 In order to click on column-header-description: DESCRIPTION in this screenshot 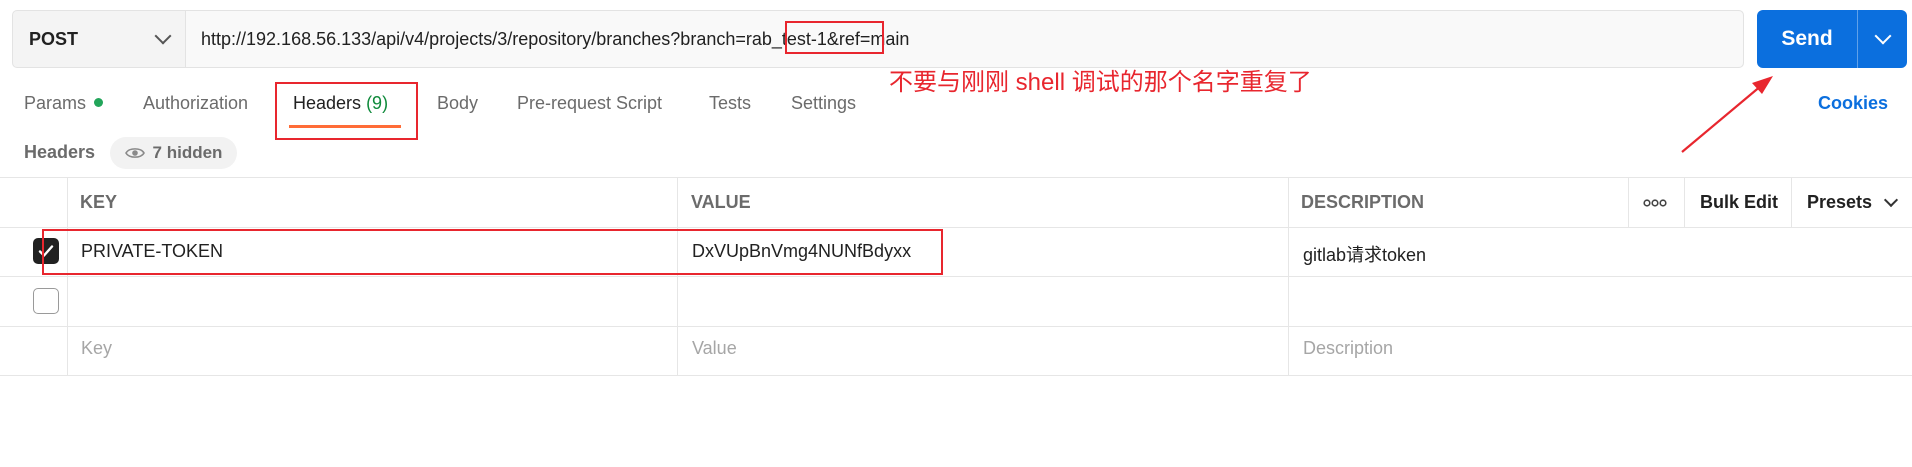, I will do `click(1363, 202)`.